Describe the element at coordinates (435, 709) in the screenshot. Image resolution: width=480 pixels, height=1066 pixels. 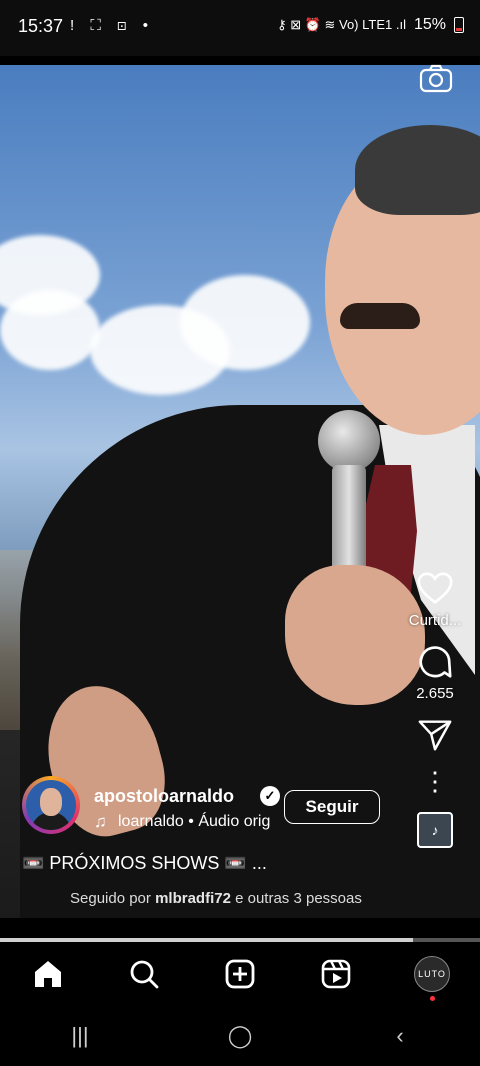
I see `reel-actions: Curtid... 2.655 ⋮ ♪` at that location.